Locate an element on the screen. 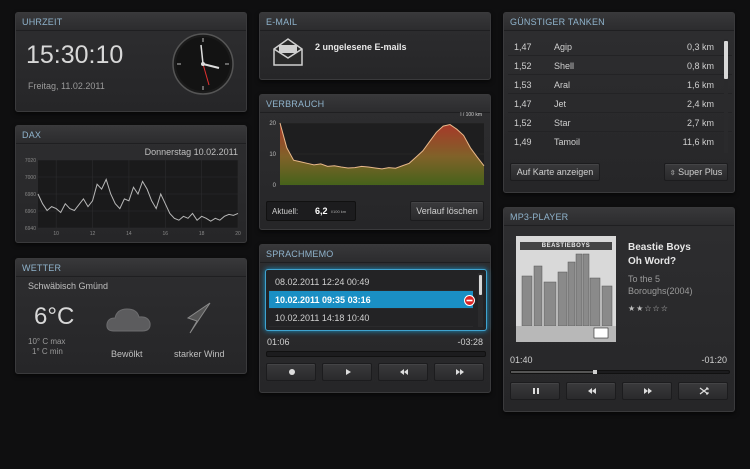 The height and width of the screenshot is (469, 750). memo-progress-track is located at coordinates (376, 354).